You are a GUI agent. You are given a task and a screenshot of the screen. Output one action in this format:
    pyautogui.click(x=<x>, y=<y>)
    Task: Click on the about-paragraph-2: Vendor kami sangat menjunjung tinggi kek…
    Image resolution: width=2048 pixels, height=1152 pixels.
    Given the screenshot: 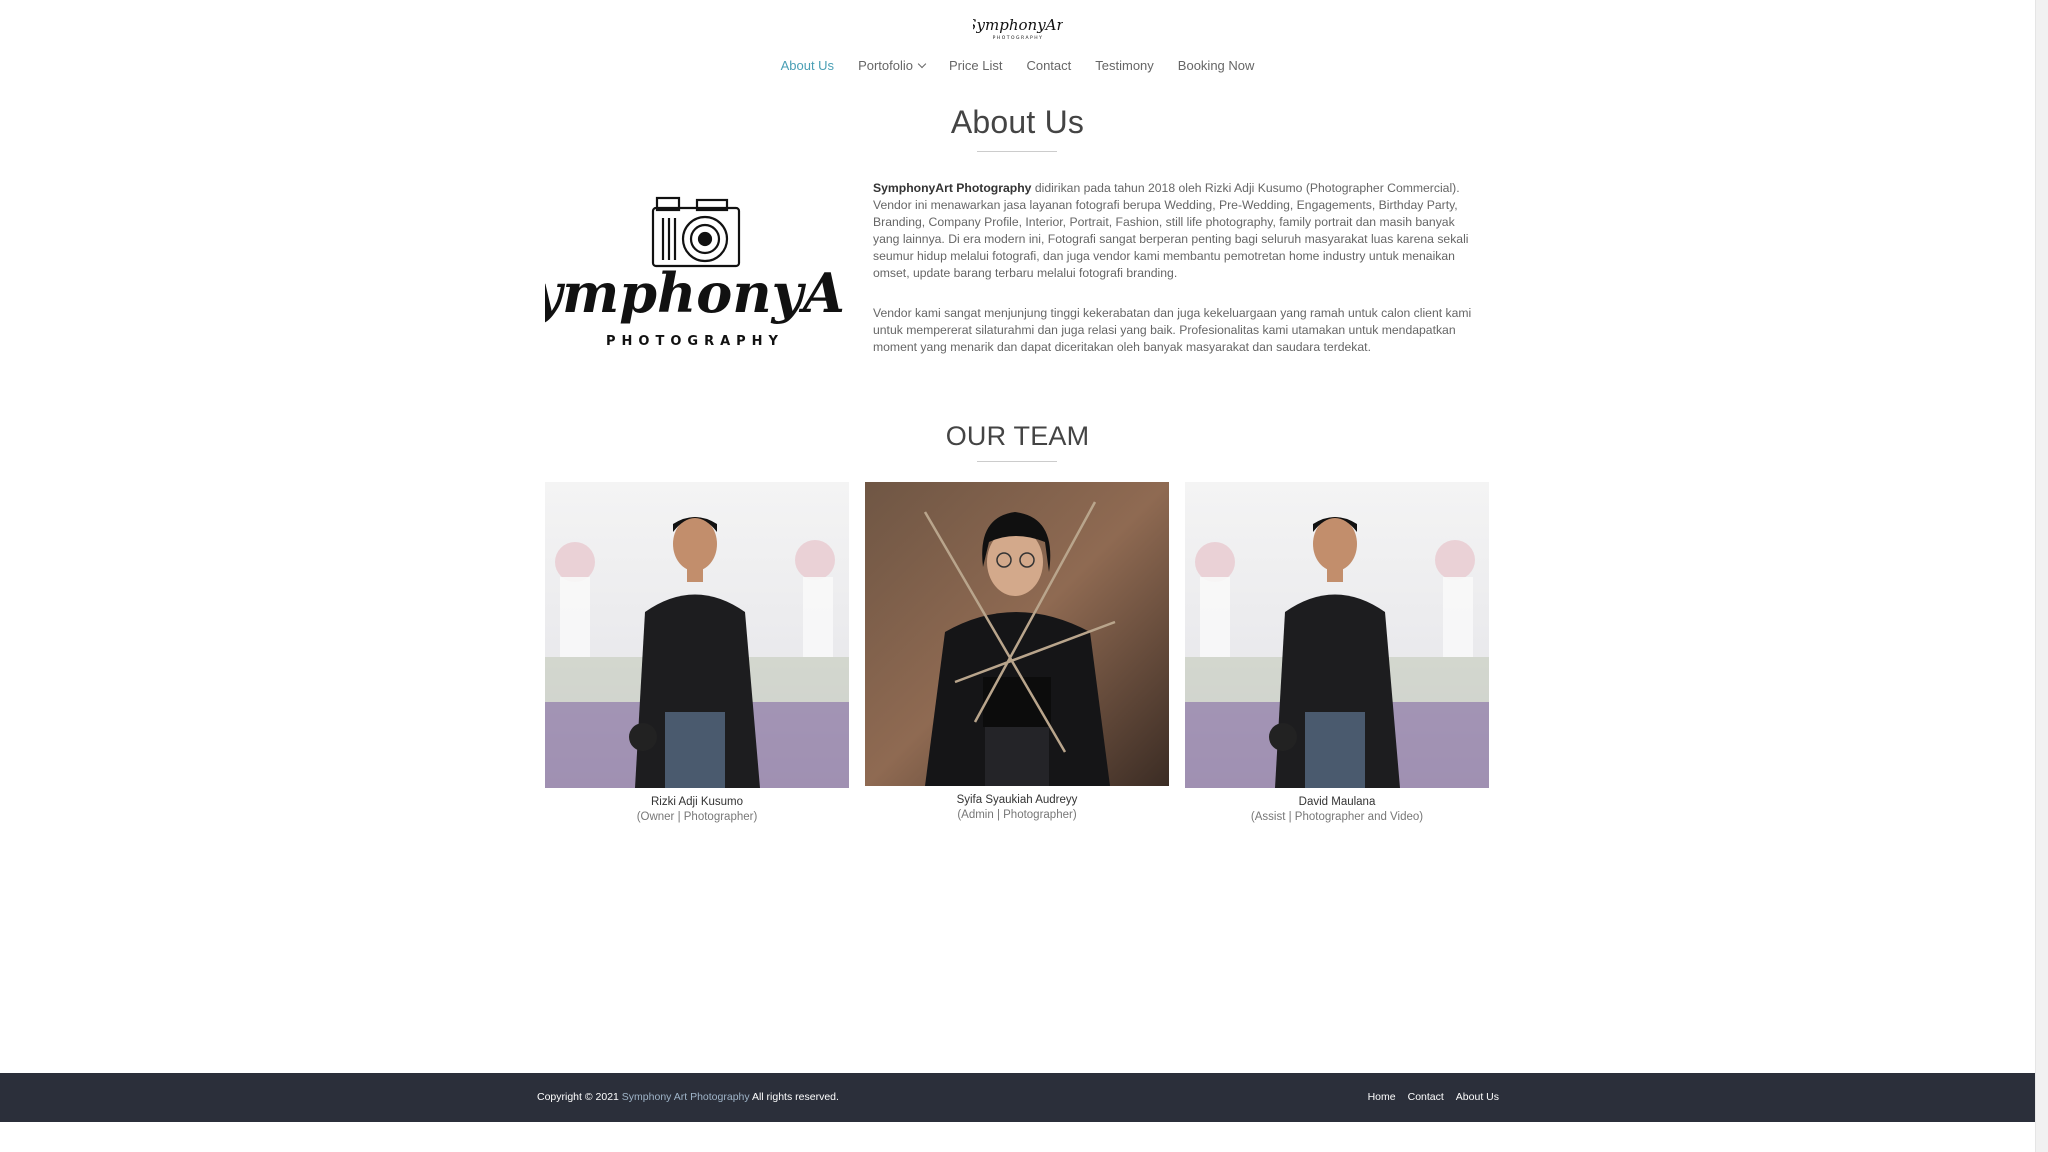 What is the action you would take?
    pyautogui.click(x=1172, y=330)
    